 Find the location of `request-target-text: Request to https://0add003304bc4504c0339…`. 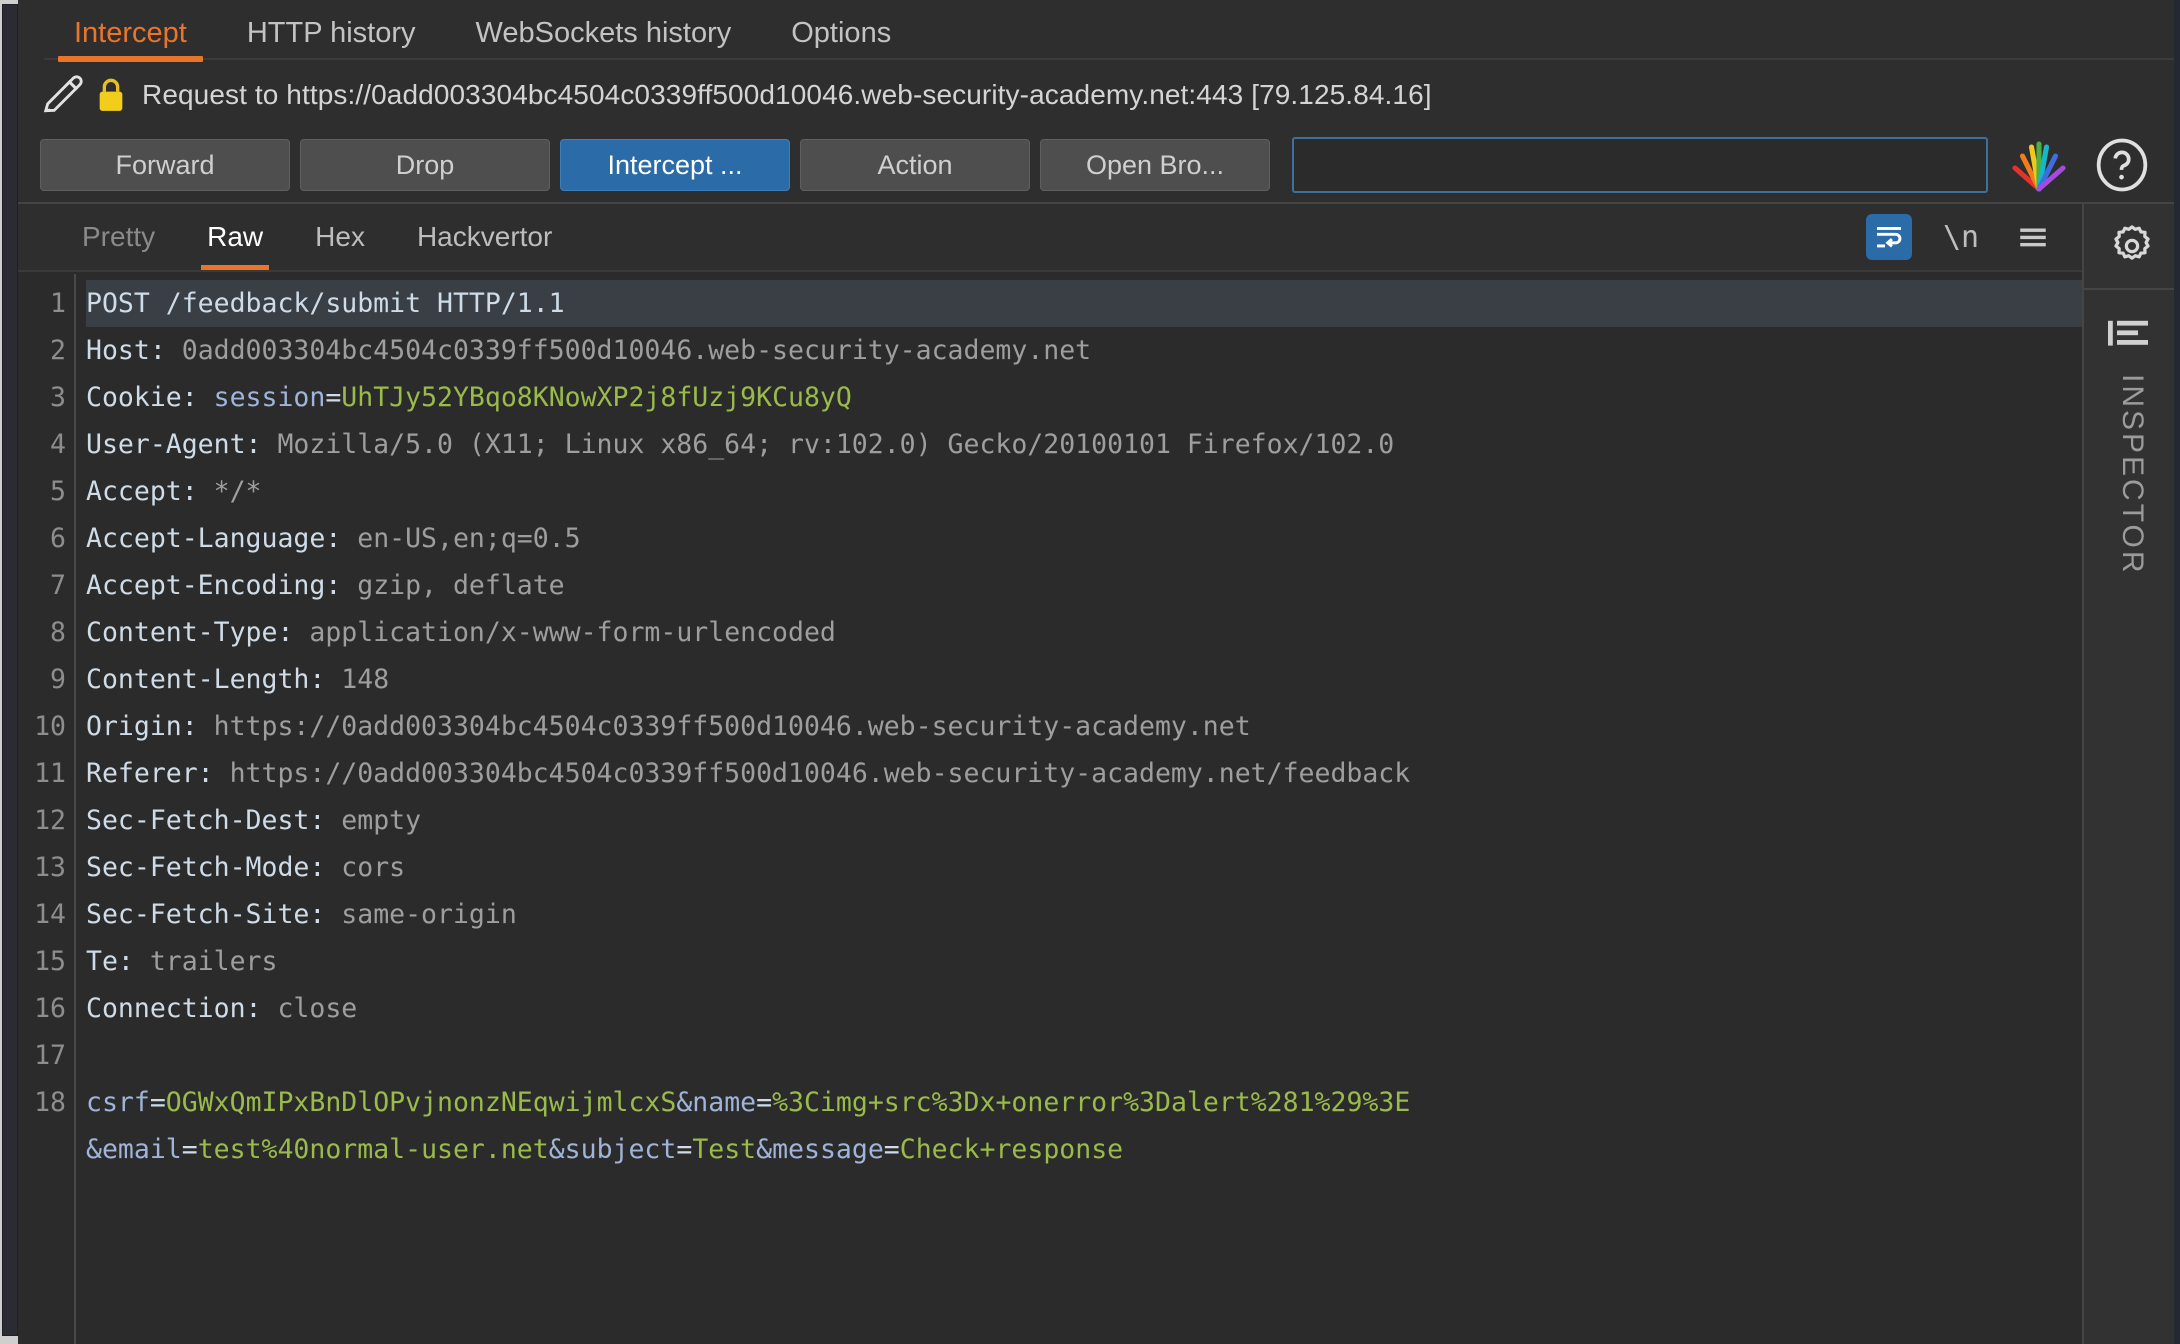

request-target-text: Request to https://0add003304bc4504c0339… is located at coordinates (787, 94).